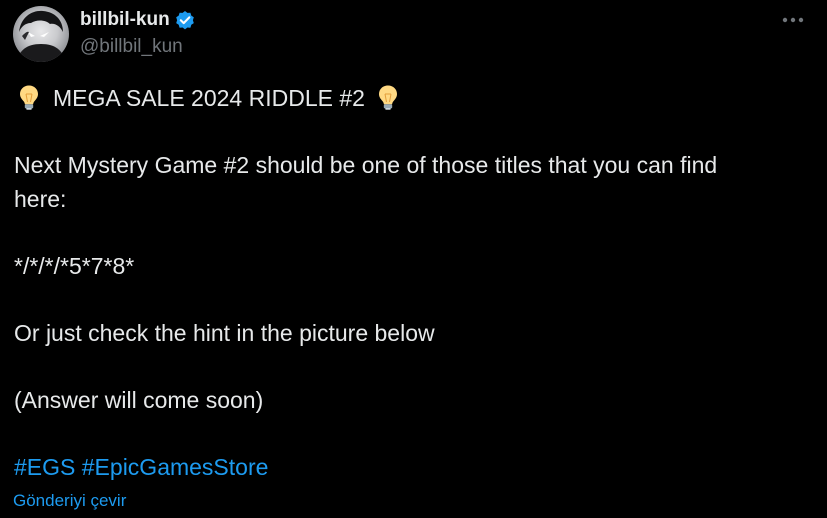  Describe the element at coordinates (409, 99) in the screenshot. I see `riddle-title: MEGA SALE 2024 RIDDLE #2` at that location.